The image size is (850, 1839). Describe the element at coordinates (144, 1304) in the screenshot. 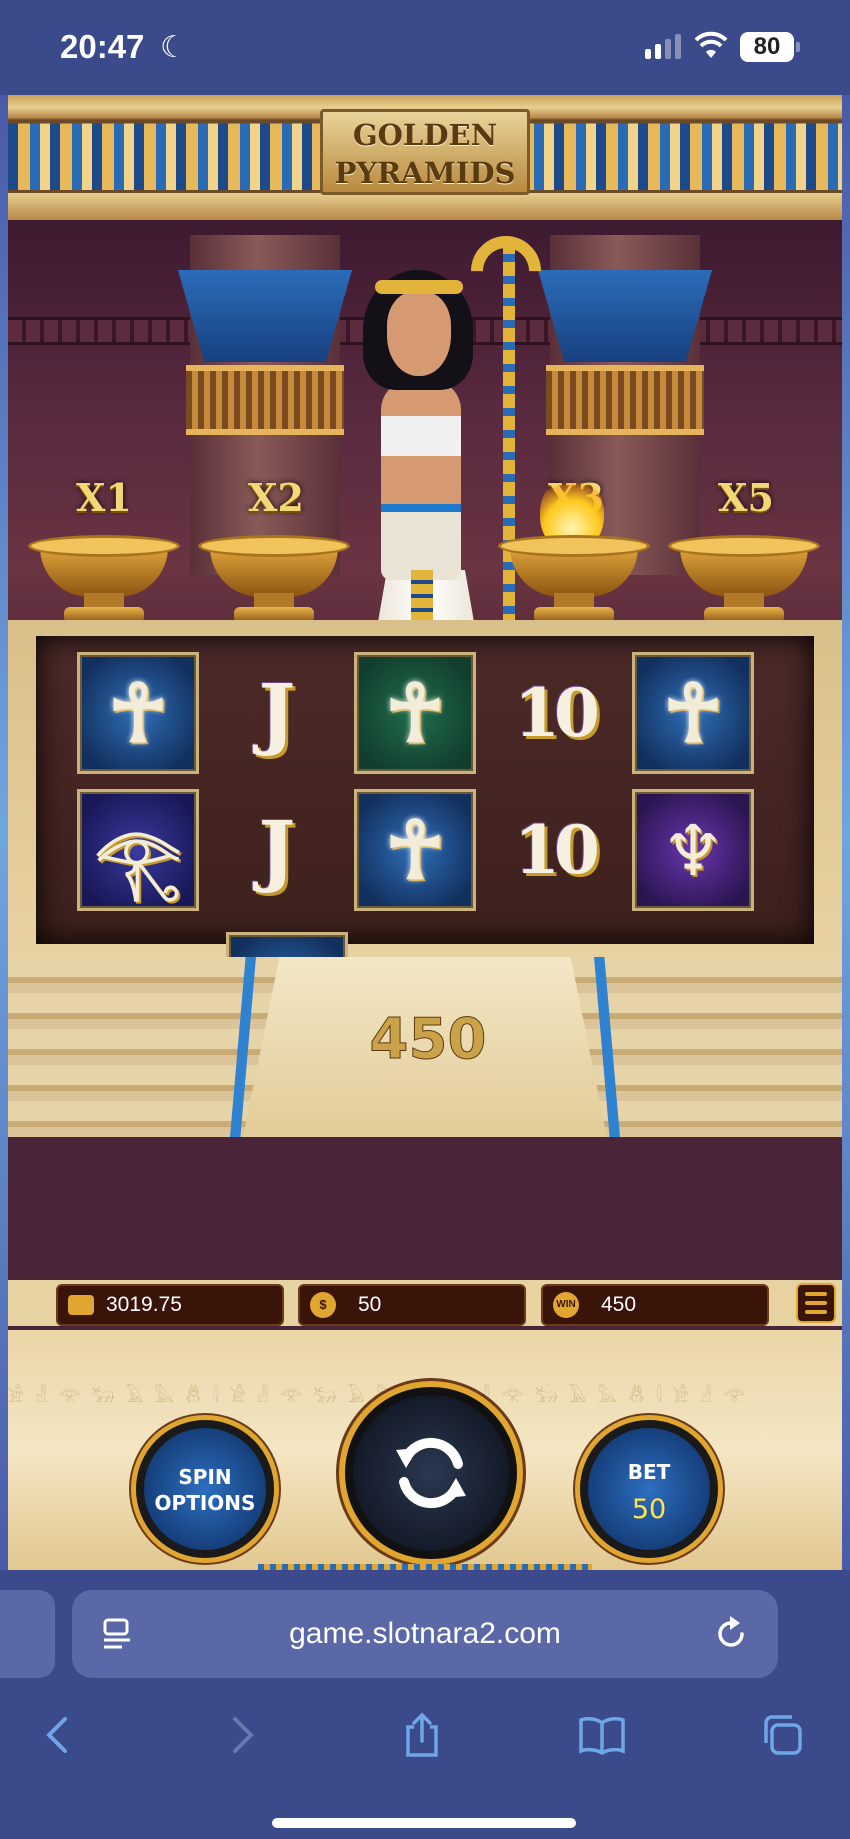

I see `balance-value: 3019.75` at that location.